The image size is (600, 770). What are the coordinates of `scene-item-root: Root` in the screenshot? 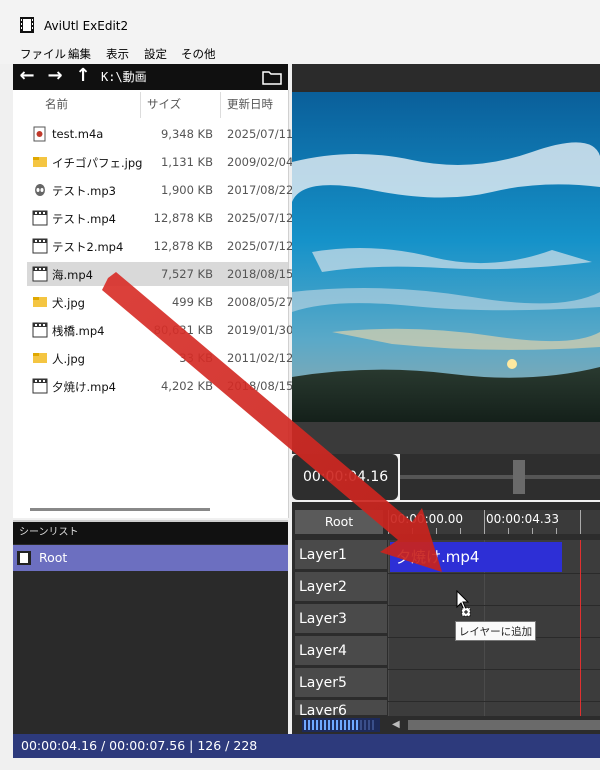 It's located at (150, 558).